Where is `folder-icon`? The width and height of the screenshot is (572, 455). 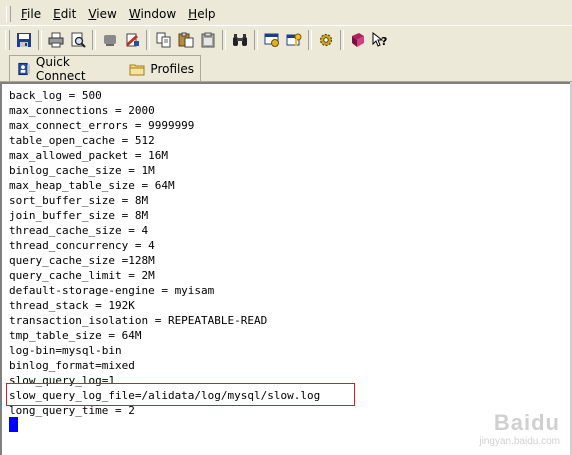 folder-icon is located at coordinates (137, 69).